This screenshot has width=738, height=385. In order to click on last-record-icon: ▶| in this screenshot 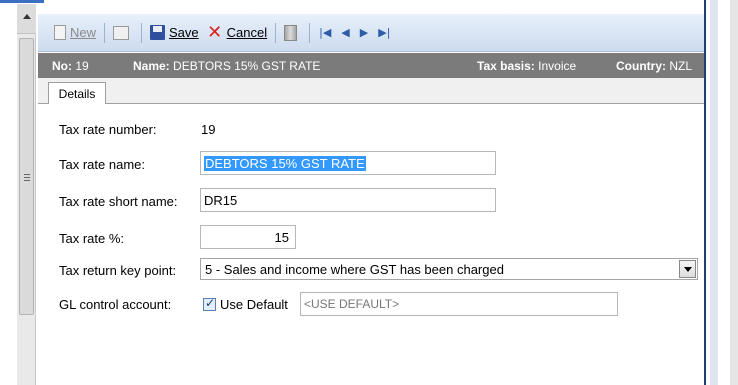, I will do `click(384, 32)`.